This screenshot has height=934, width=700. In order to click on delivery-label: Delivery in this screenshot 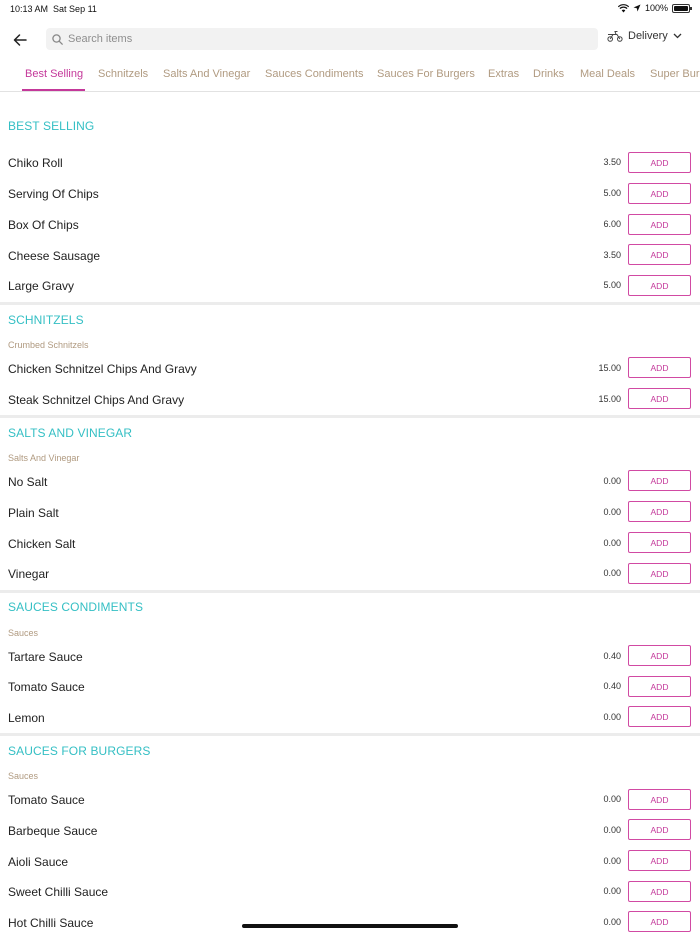, I will do `click(648, 36)`.